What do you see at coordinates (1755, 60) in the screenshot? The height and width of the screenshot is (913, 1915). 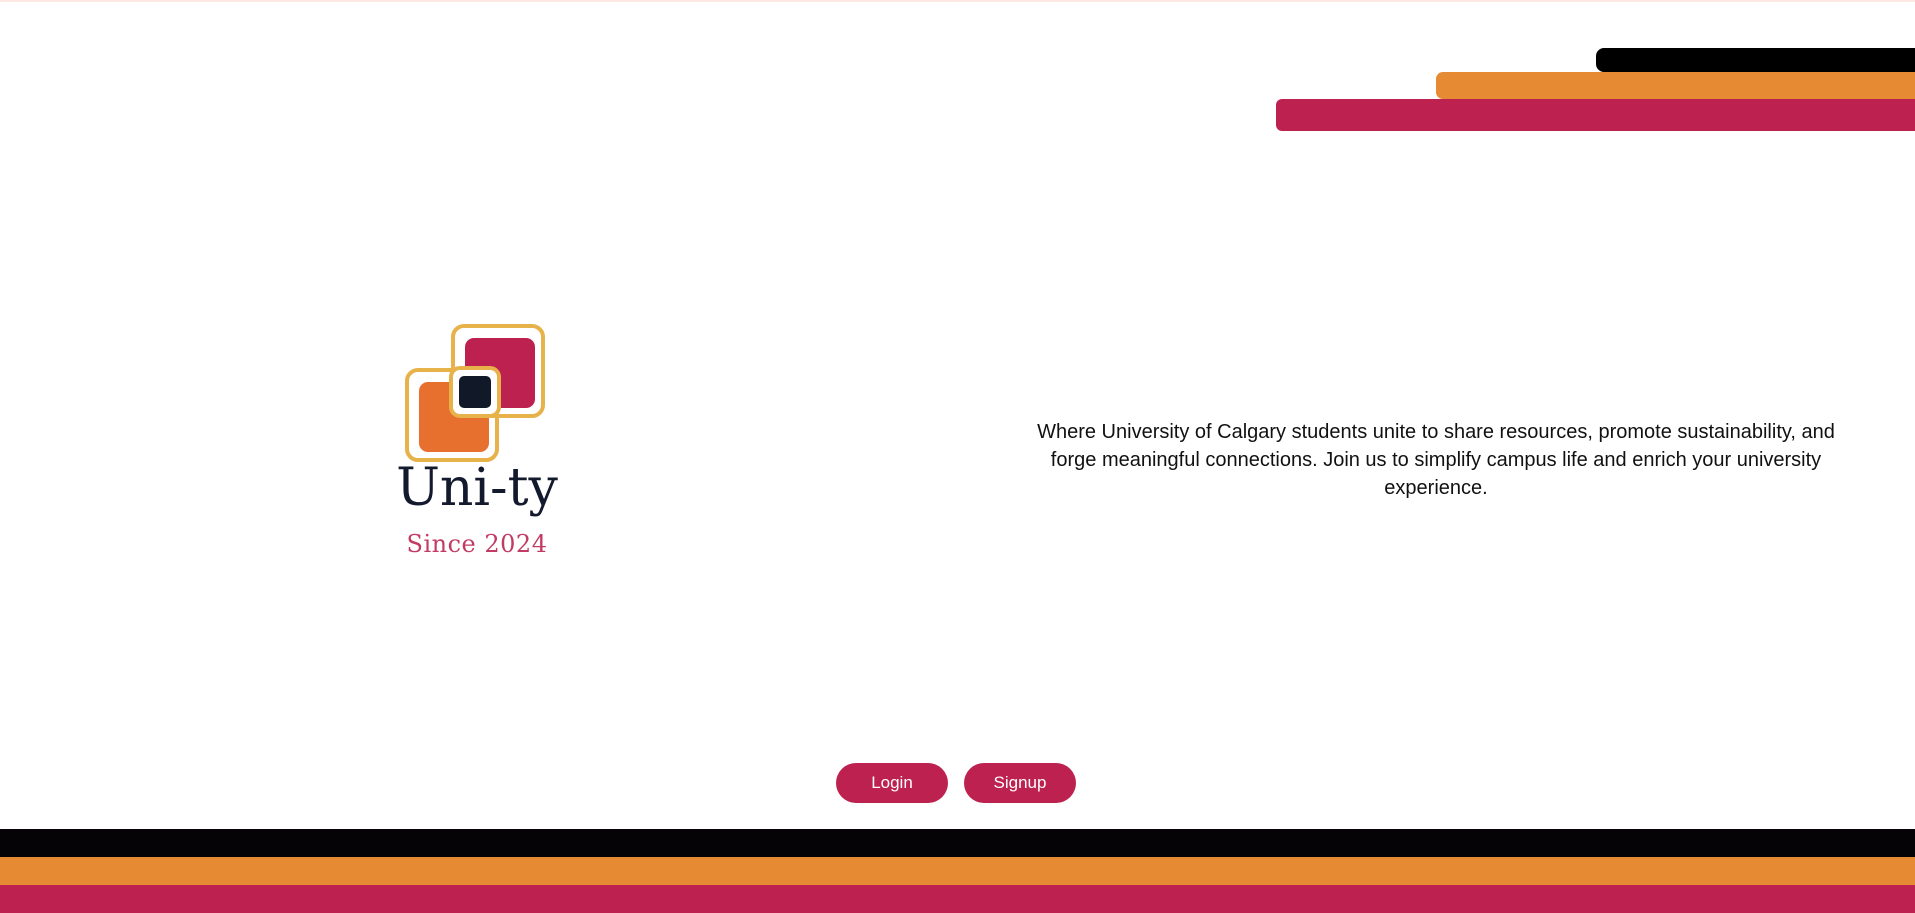 I see `header-stripe-black` at bounding box center [1755, 60].